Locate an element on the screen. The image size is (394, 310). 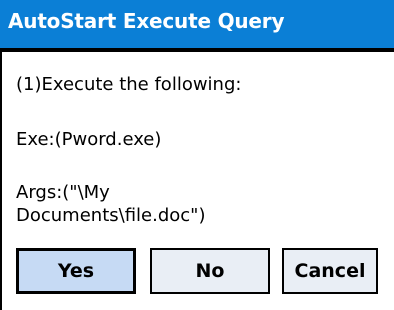
message-line-exe: Exe:(Pword.exe) is located at coordinates (89, 139).